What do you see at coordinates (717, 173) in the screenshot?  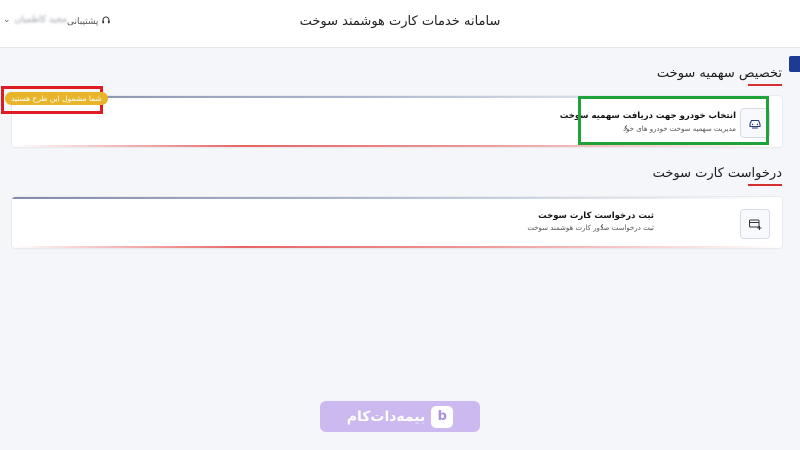 I see `section-title-fuel-card-request: درخواست کارت سوخت` at bounding box center [717, 173].